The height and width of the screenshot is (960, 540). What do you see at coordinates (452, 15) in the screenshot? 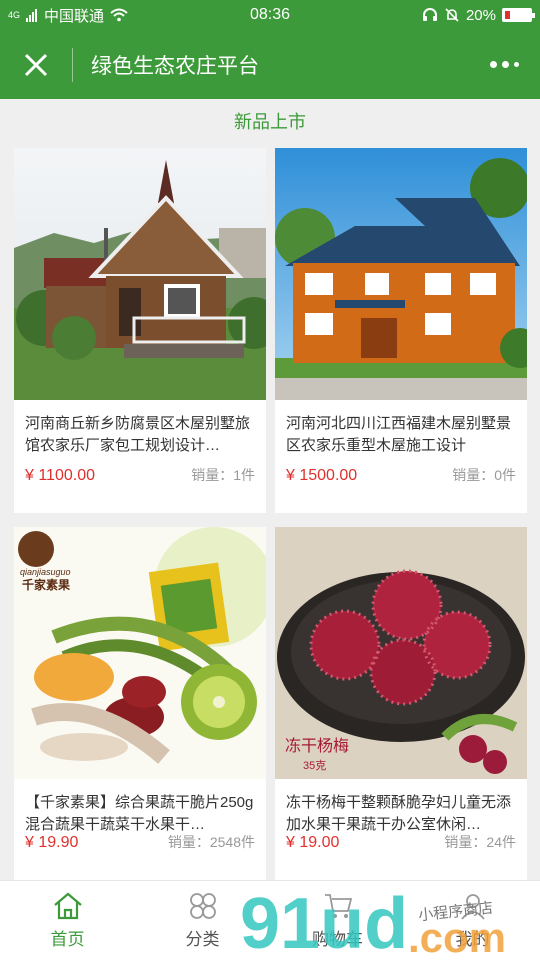
I see `mute-bell-icon` at bounding box center [452, 15].